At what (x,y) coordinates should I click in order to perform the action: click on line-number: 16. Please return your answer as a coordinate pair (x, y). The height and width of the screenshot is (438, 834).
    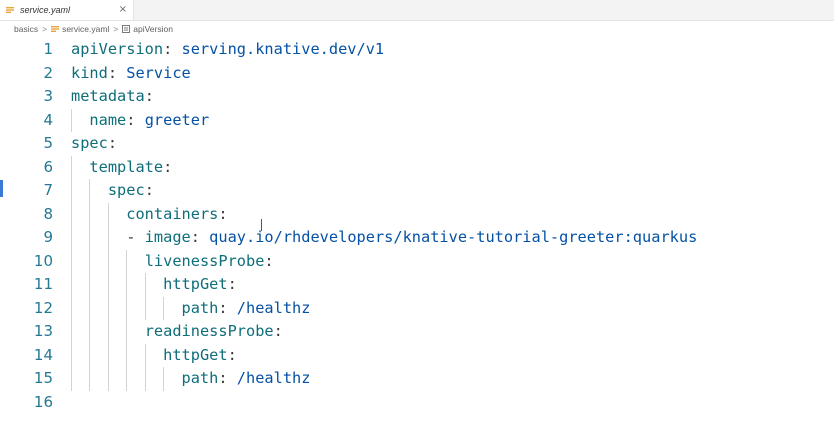
    Looking at the image, I should click on (43, 401).